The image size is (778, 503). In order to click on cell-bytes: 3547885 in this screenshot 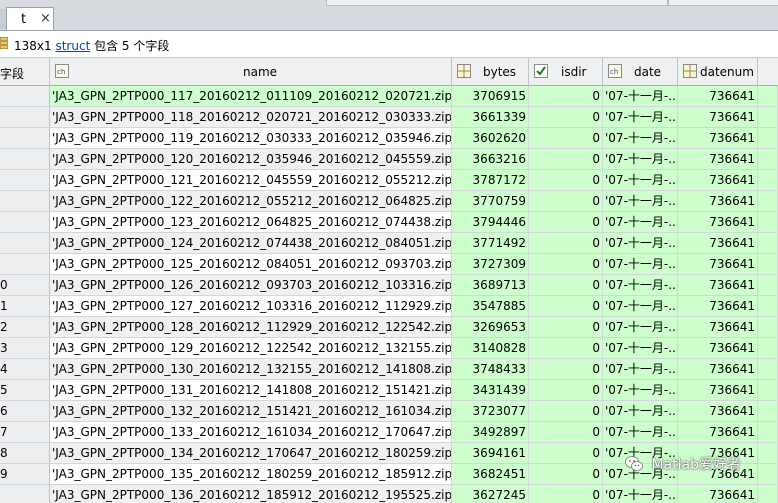, I will do `click(490, 306)`.